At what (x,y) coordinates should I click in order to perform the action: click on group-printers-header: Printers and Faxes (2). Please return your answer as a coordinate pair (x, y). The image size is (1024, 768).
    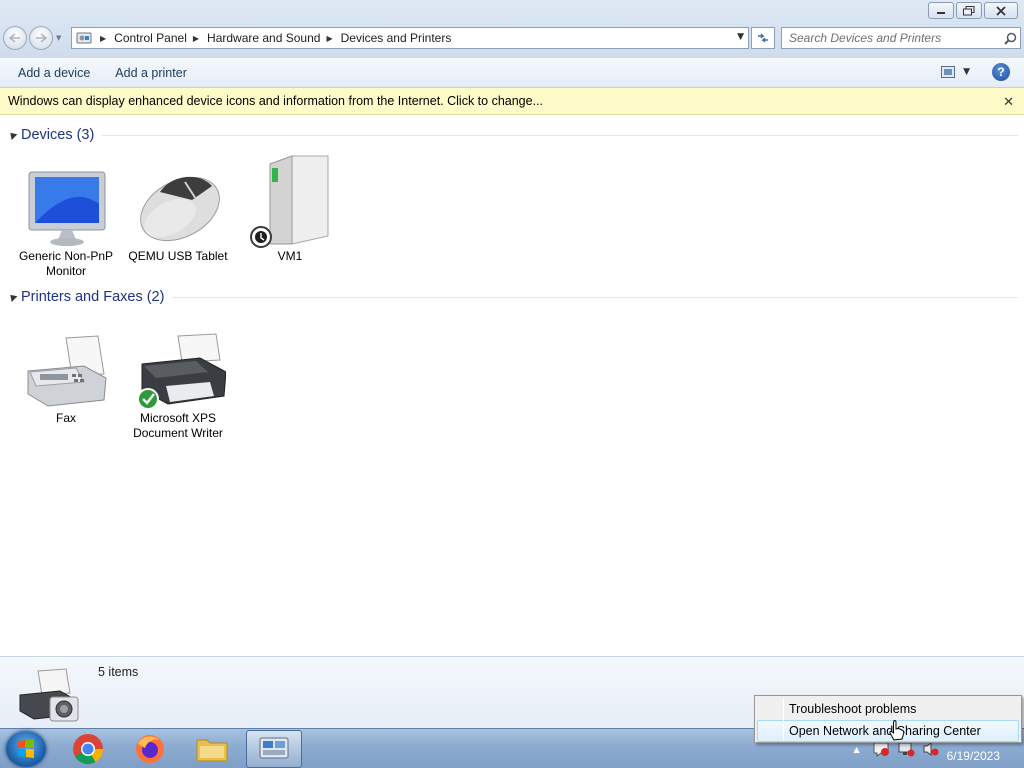
    Looking at the image, I should click on (512, 297).